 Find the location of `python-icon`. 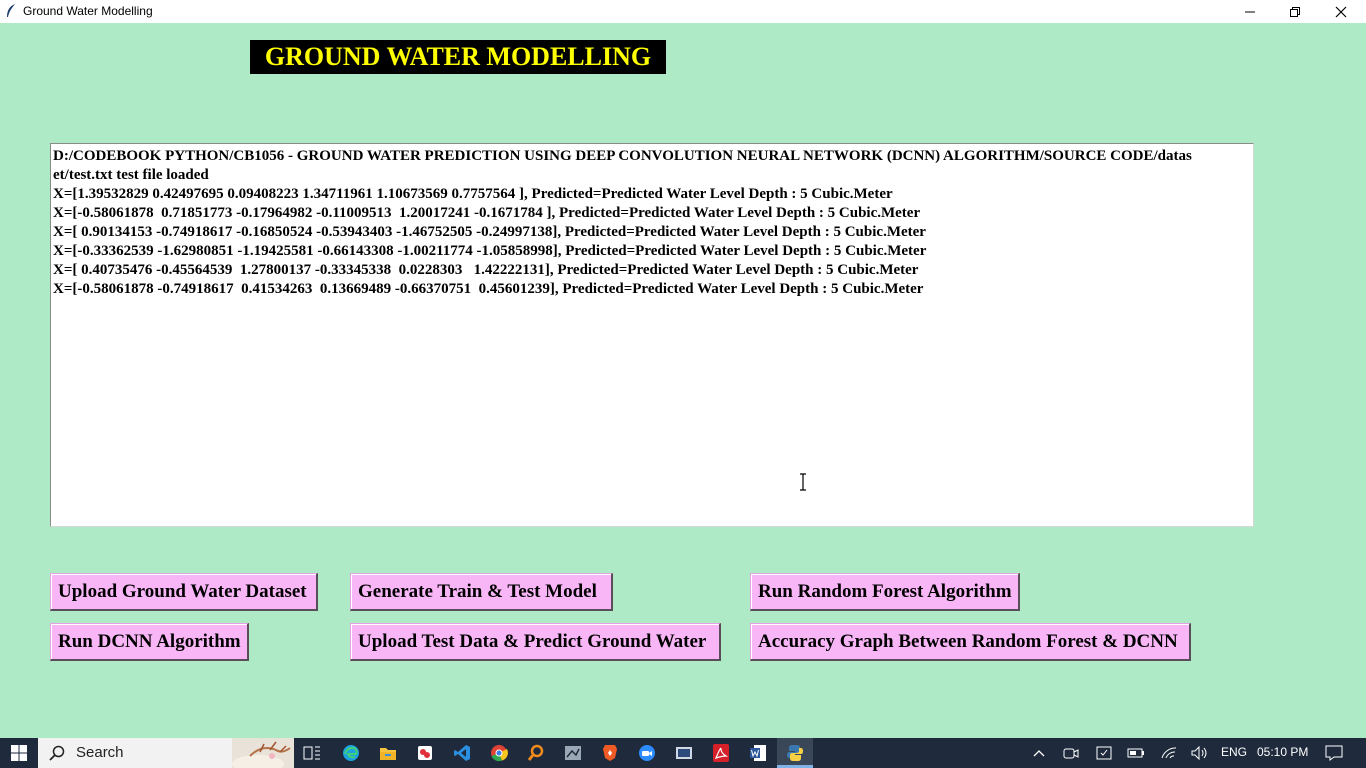

python-icon is located at coordinates (795, 753).